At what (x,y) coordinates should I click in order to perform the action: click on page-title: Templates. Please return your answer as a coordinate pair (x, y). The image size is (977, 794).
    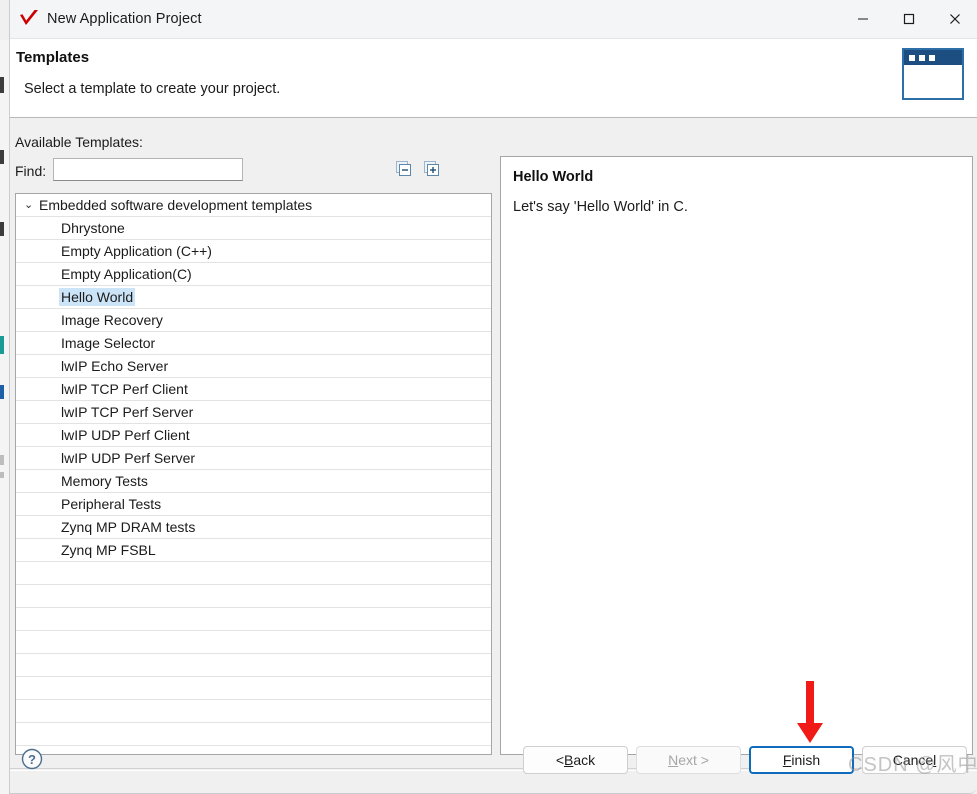
    Looking at the image, I should click on (53, 57).